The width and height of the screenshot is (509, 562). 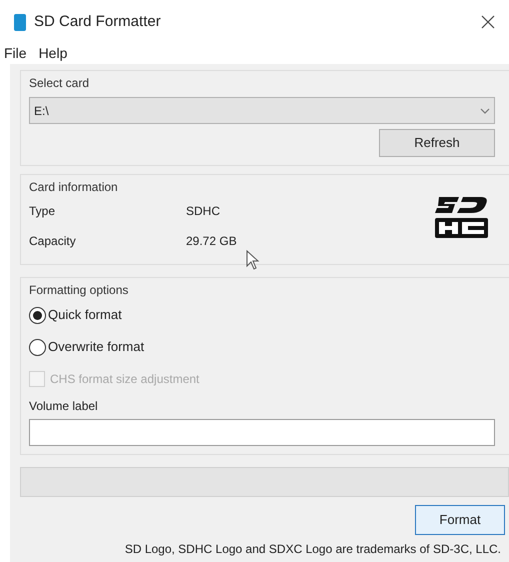 I want to click on info-value: SDHC, so click(x=203, y=211).